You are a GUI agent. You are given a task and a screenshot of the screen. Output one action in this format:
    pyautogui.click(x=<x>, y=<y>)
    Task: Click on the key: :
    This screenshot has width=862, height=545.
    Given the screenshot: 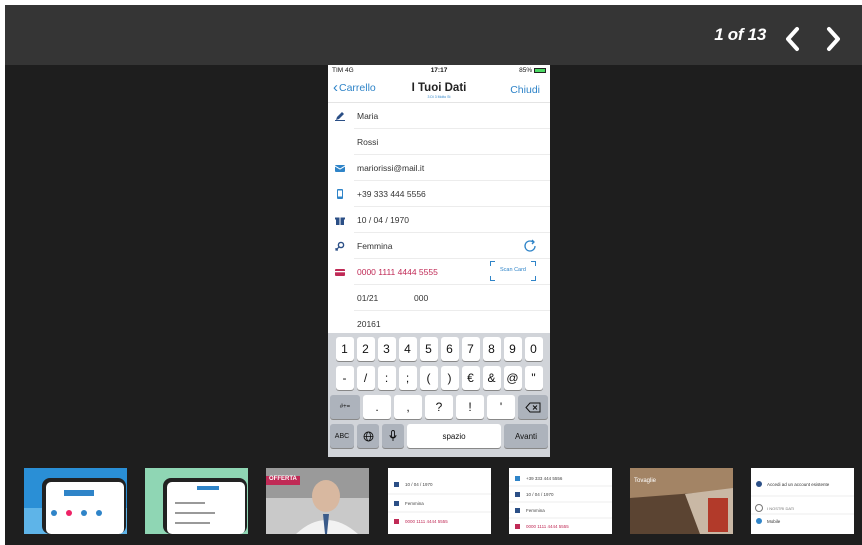 What is the action you would take?
    pyautogui.click(x=386, y=378)
    